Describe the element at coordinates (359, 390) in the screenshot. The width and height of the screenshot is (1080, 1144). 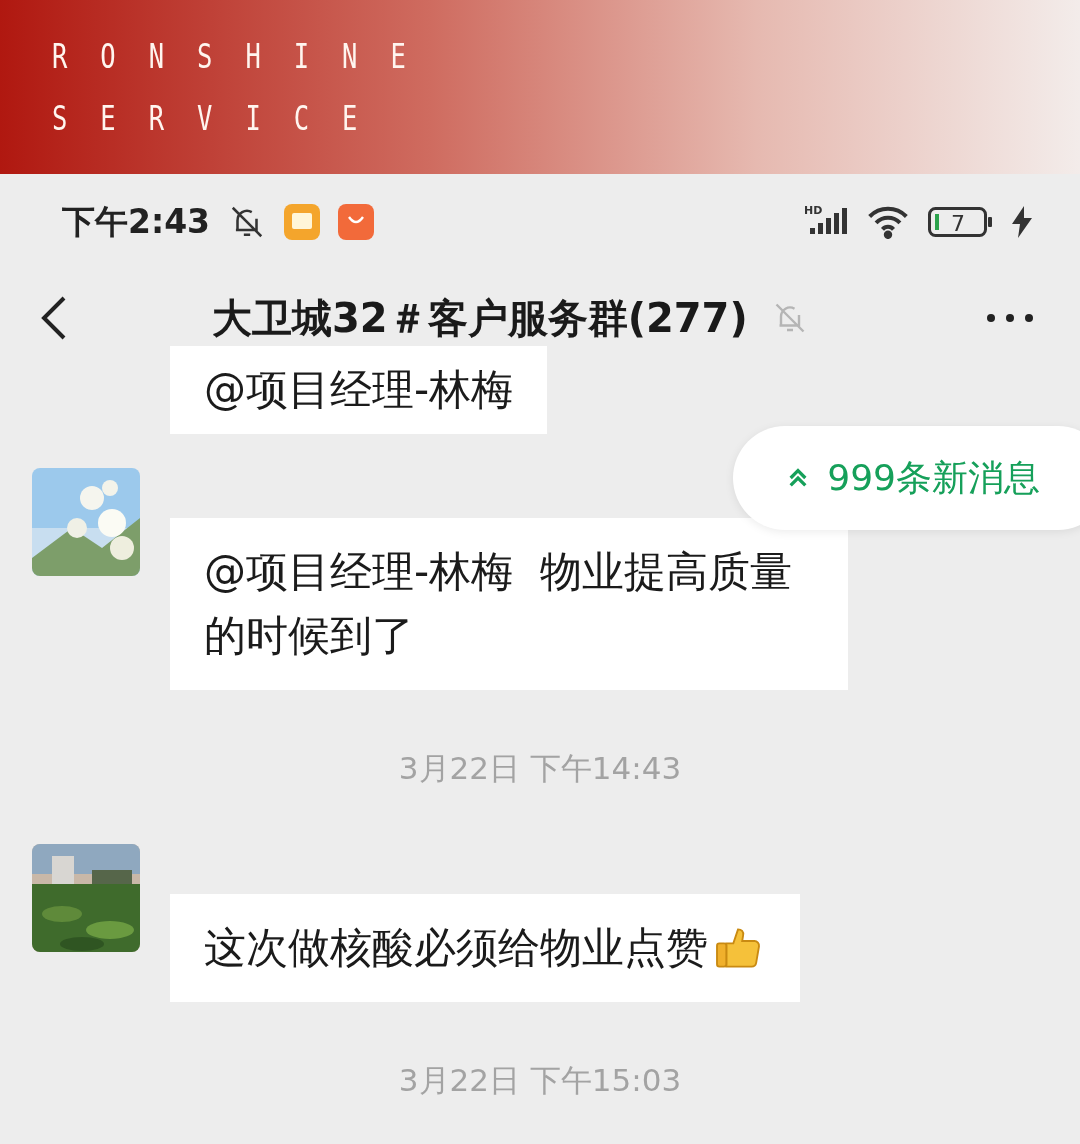
I see `message-text: @项目经理-林梅` at that location.